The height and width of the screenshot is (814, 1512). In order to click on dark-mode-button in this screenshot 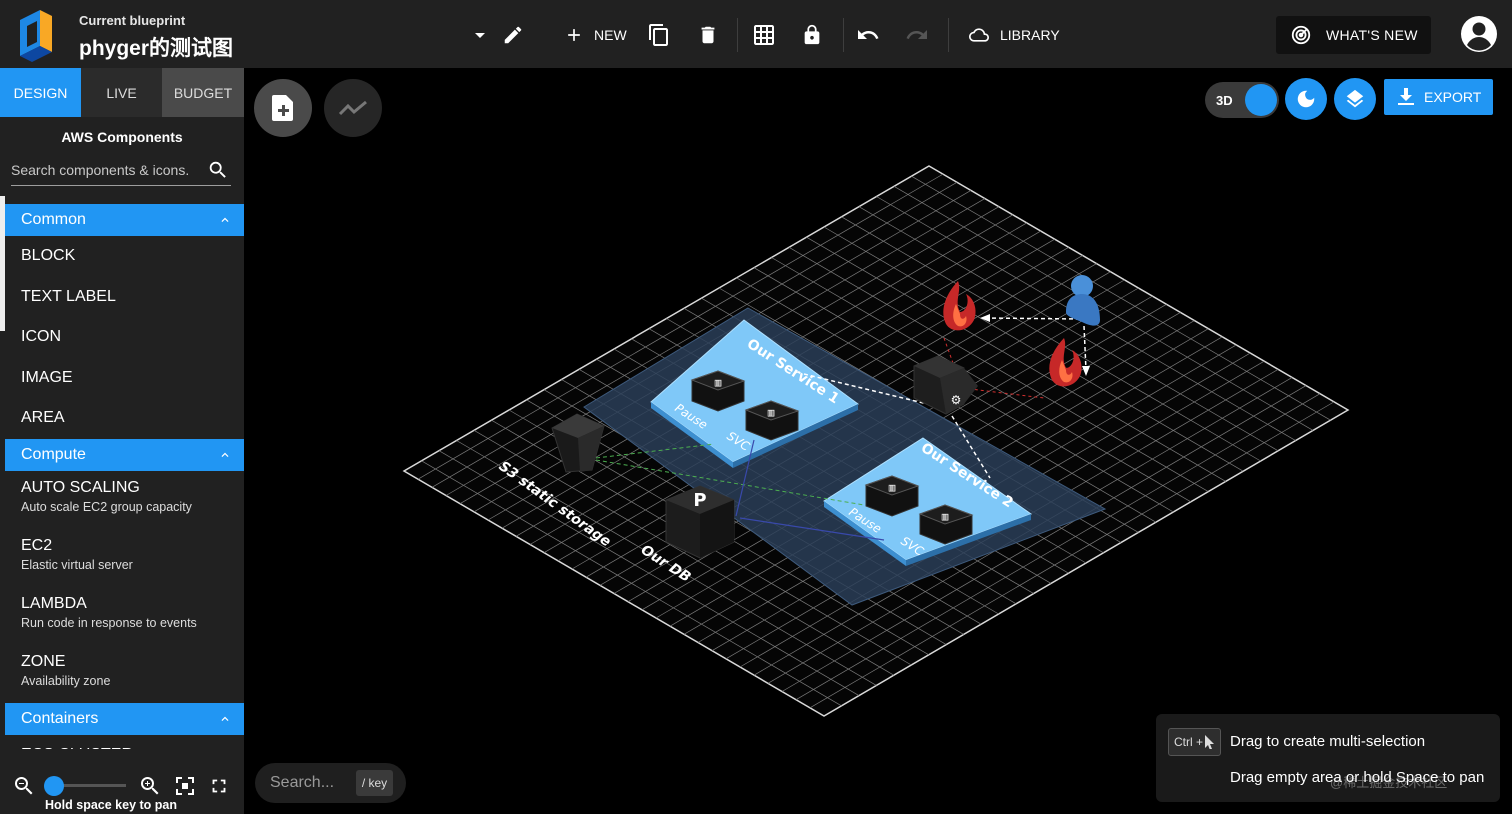, I will do `click(1306, 99)`.